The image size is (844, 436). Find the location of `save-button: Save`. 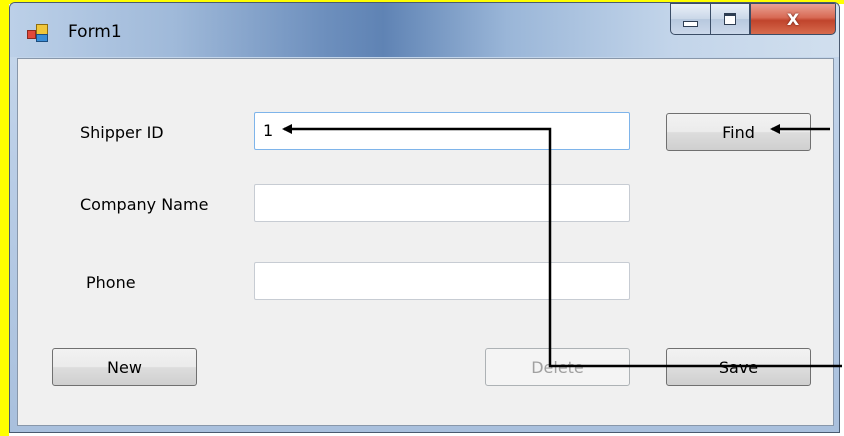

save-button: Save is located at coordinates (738, 367).